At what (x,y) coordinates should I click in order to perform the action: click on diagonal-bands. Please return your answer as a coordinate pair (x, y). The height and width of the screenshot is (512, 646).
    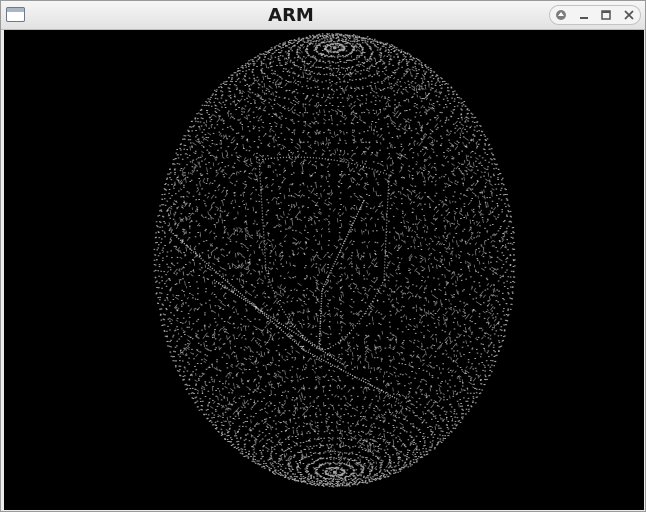
    Looking at the image, I should click on (284, 300).